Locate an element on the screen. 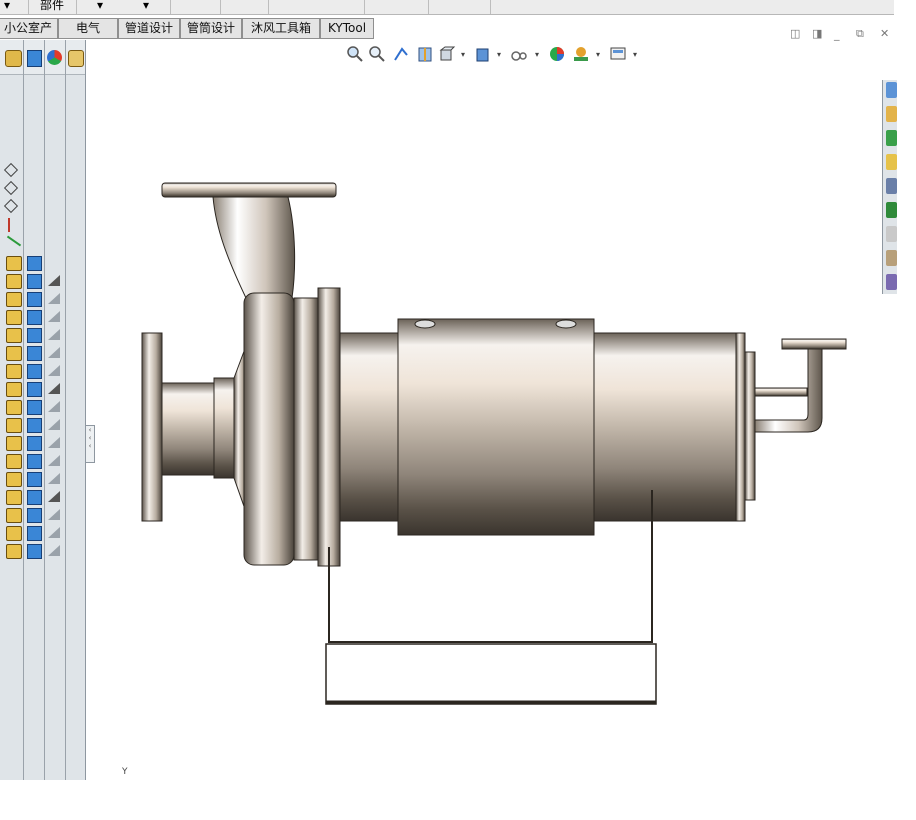  base-plate is located at coordinates (491, 674).